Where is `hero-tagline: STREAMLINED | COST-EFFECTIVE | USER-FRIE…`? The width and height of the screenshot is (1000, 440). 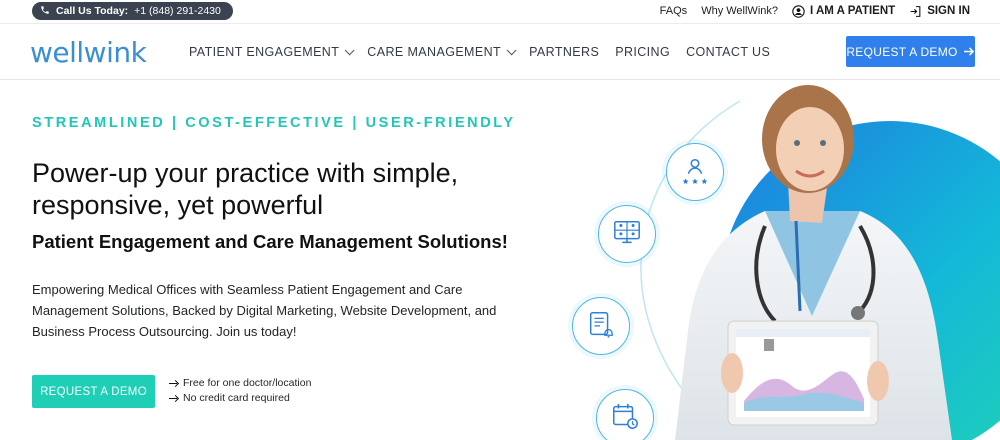 hero-tagline: STREAMLINED | COST-EFFECTIVE | USER-FRIE… is located at coordinates (274, 123).